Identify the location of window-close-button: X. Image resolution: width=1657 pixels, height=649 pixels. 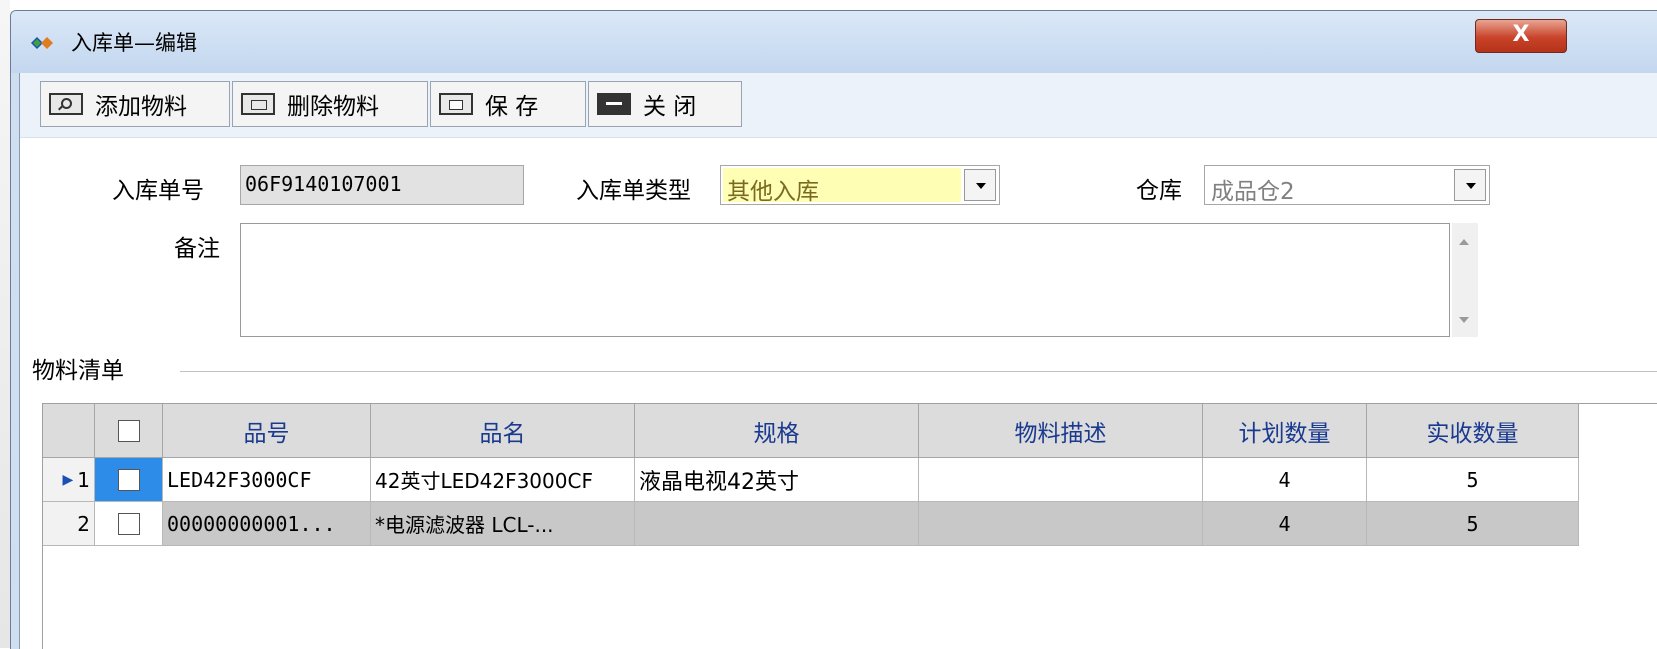
(1521, 36).